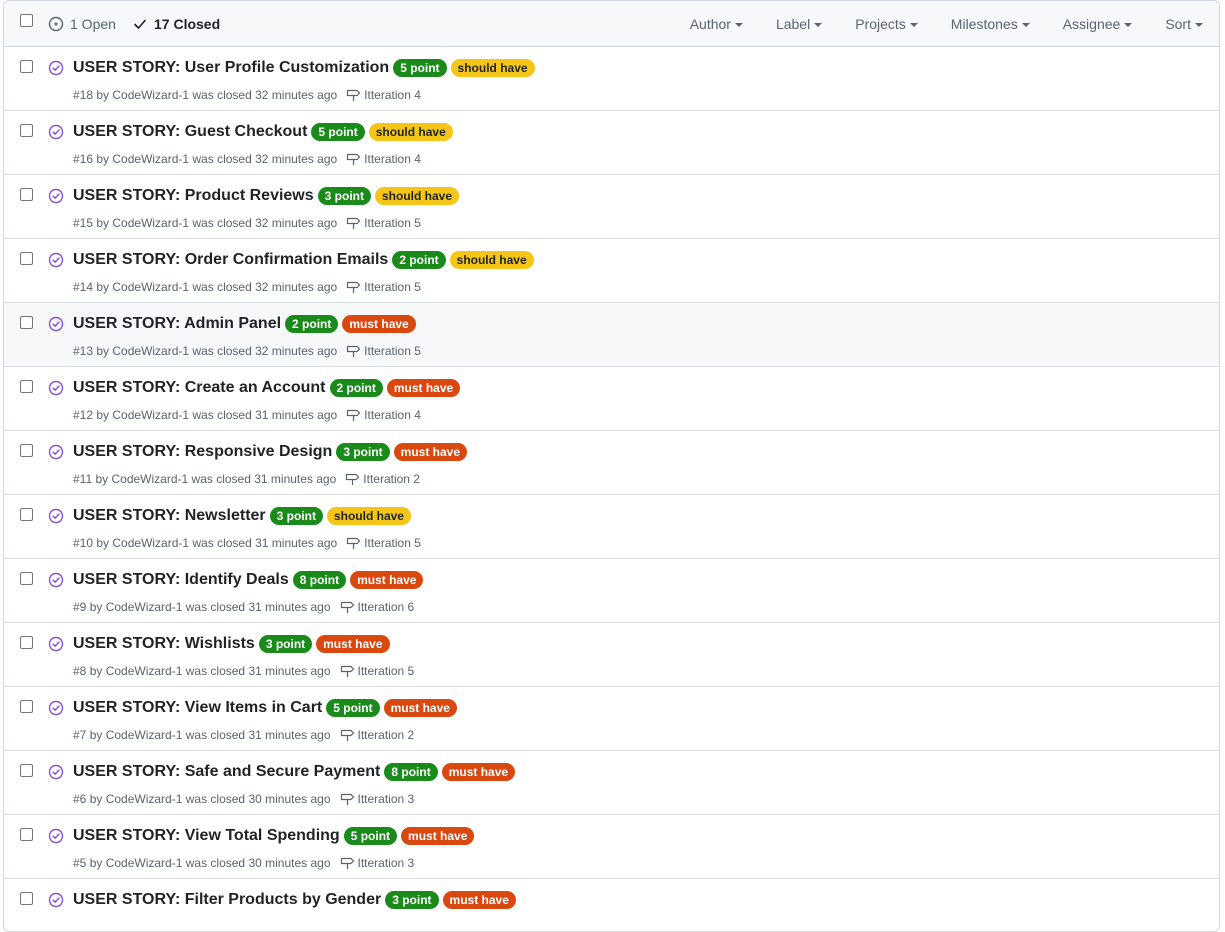  What do you see at coordinates (886, 24) in the screenshot?
I see `projects-filter: Projects` at bounding box center [886, 24].